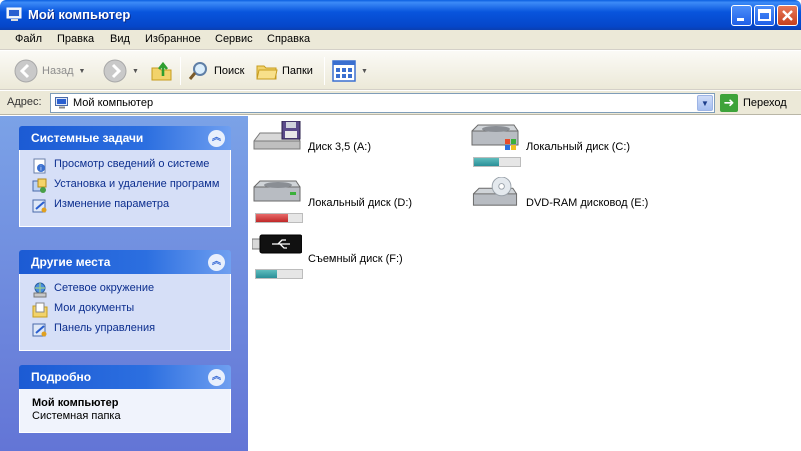 The height and width of the screenshot is (451, 801). I want to click on system-tasks-title: Системные задачи, so click(87, 138).